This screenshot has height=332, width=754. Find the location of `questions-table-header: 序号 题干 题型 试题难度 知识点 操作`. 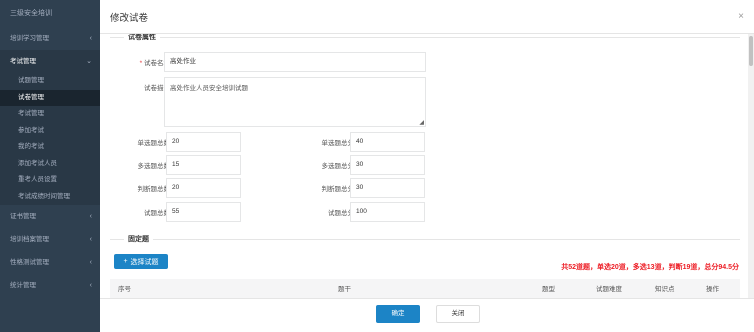

questions-table-header: 序号 题干 题型 试题难度 知识点 操作 is located at coordinates (425, 288).